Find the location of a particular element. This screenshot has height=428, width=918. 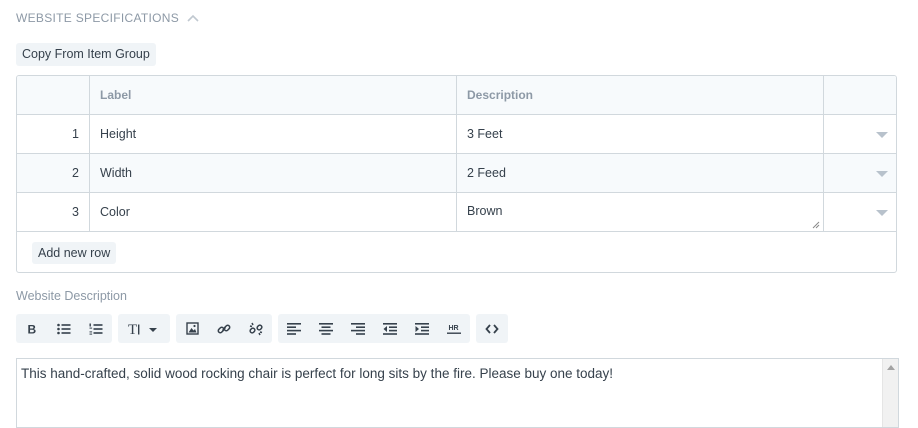

horizontal-rule-icon: HR is located at coordinates (454, 328).